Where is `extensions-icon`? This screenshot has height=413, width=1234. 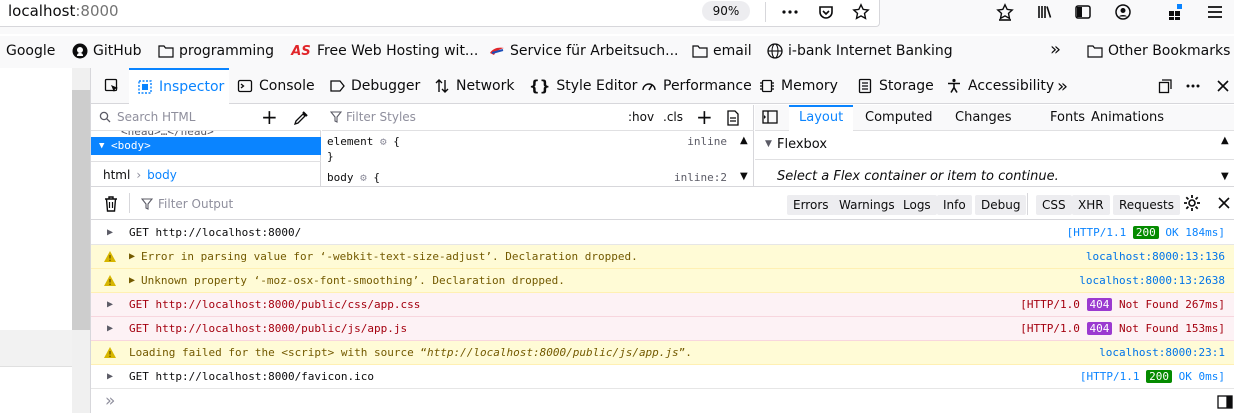 extensions-icon is located at coordinates (1175, 12).